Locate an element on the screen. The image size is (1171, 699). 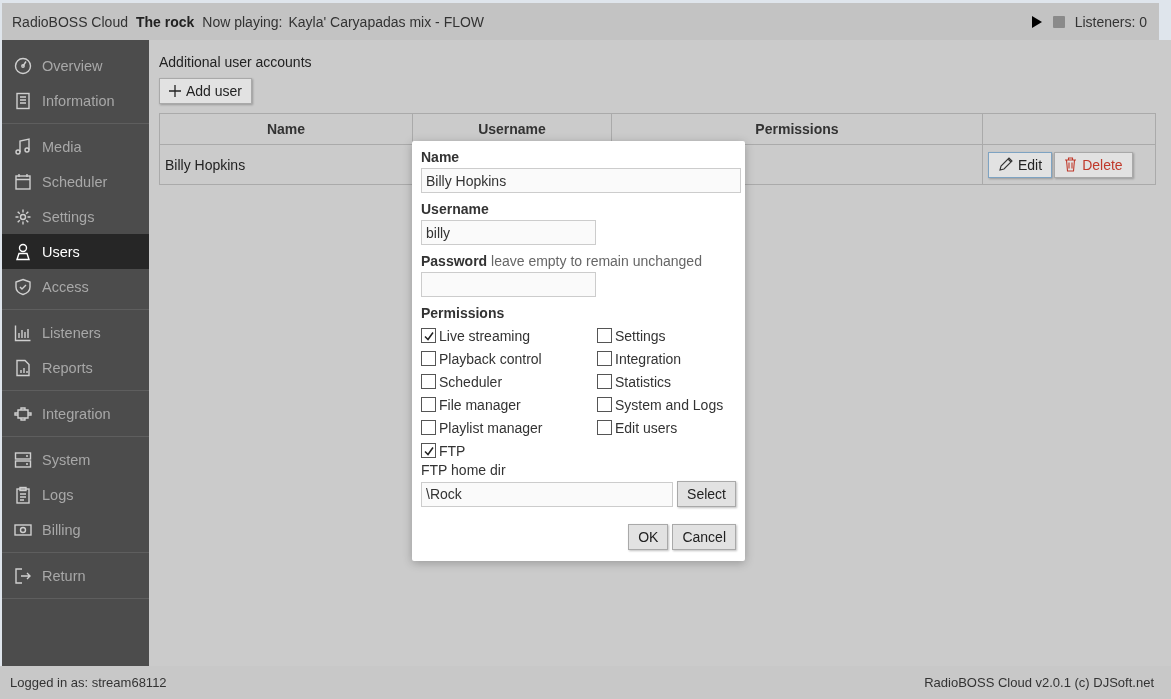
delete-button: Delete is located at coordinates (1093, 164).